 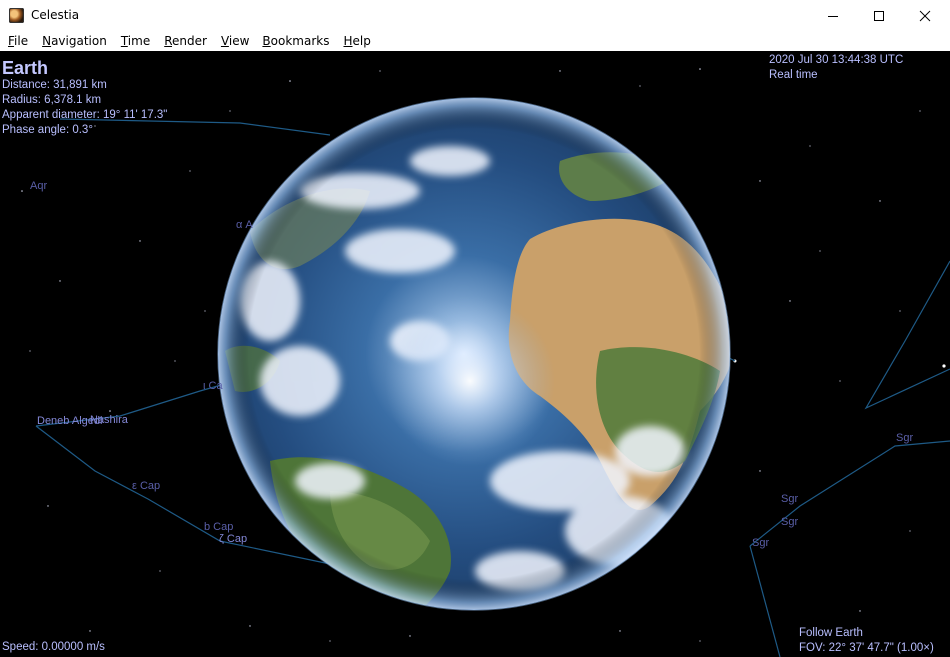 What do you see at coordinates (866, 641) in the screenshot?
I see `camera-panel: Follow Earth FOV: 22° 37' 47.7" (1.00×)` at bounding box center [866, 641].